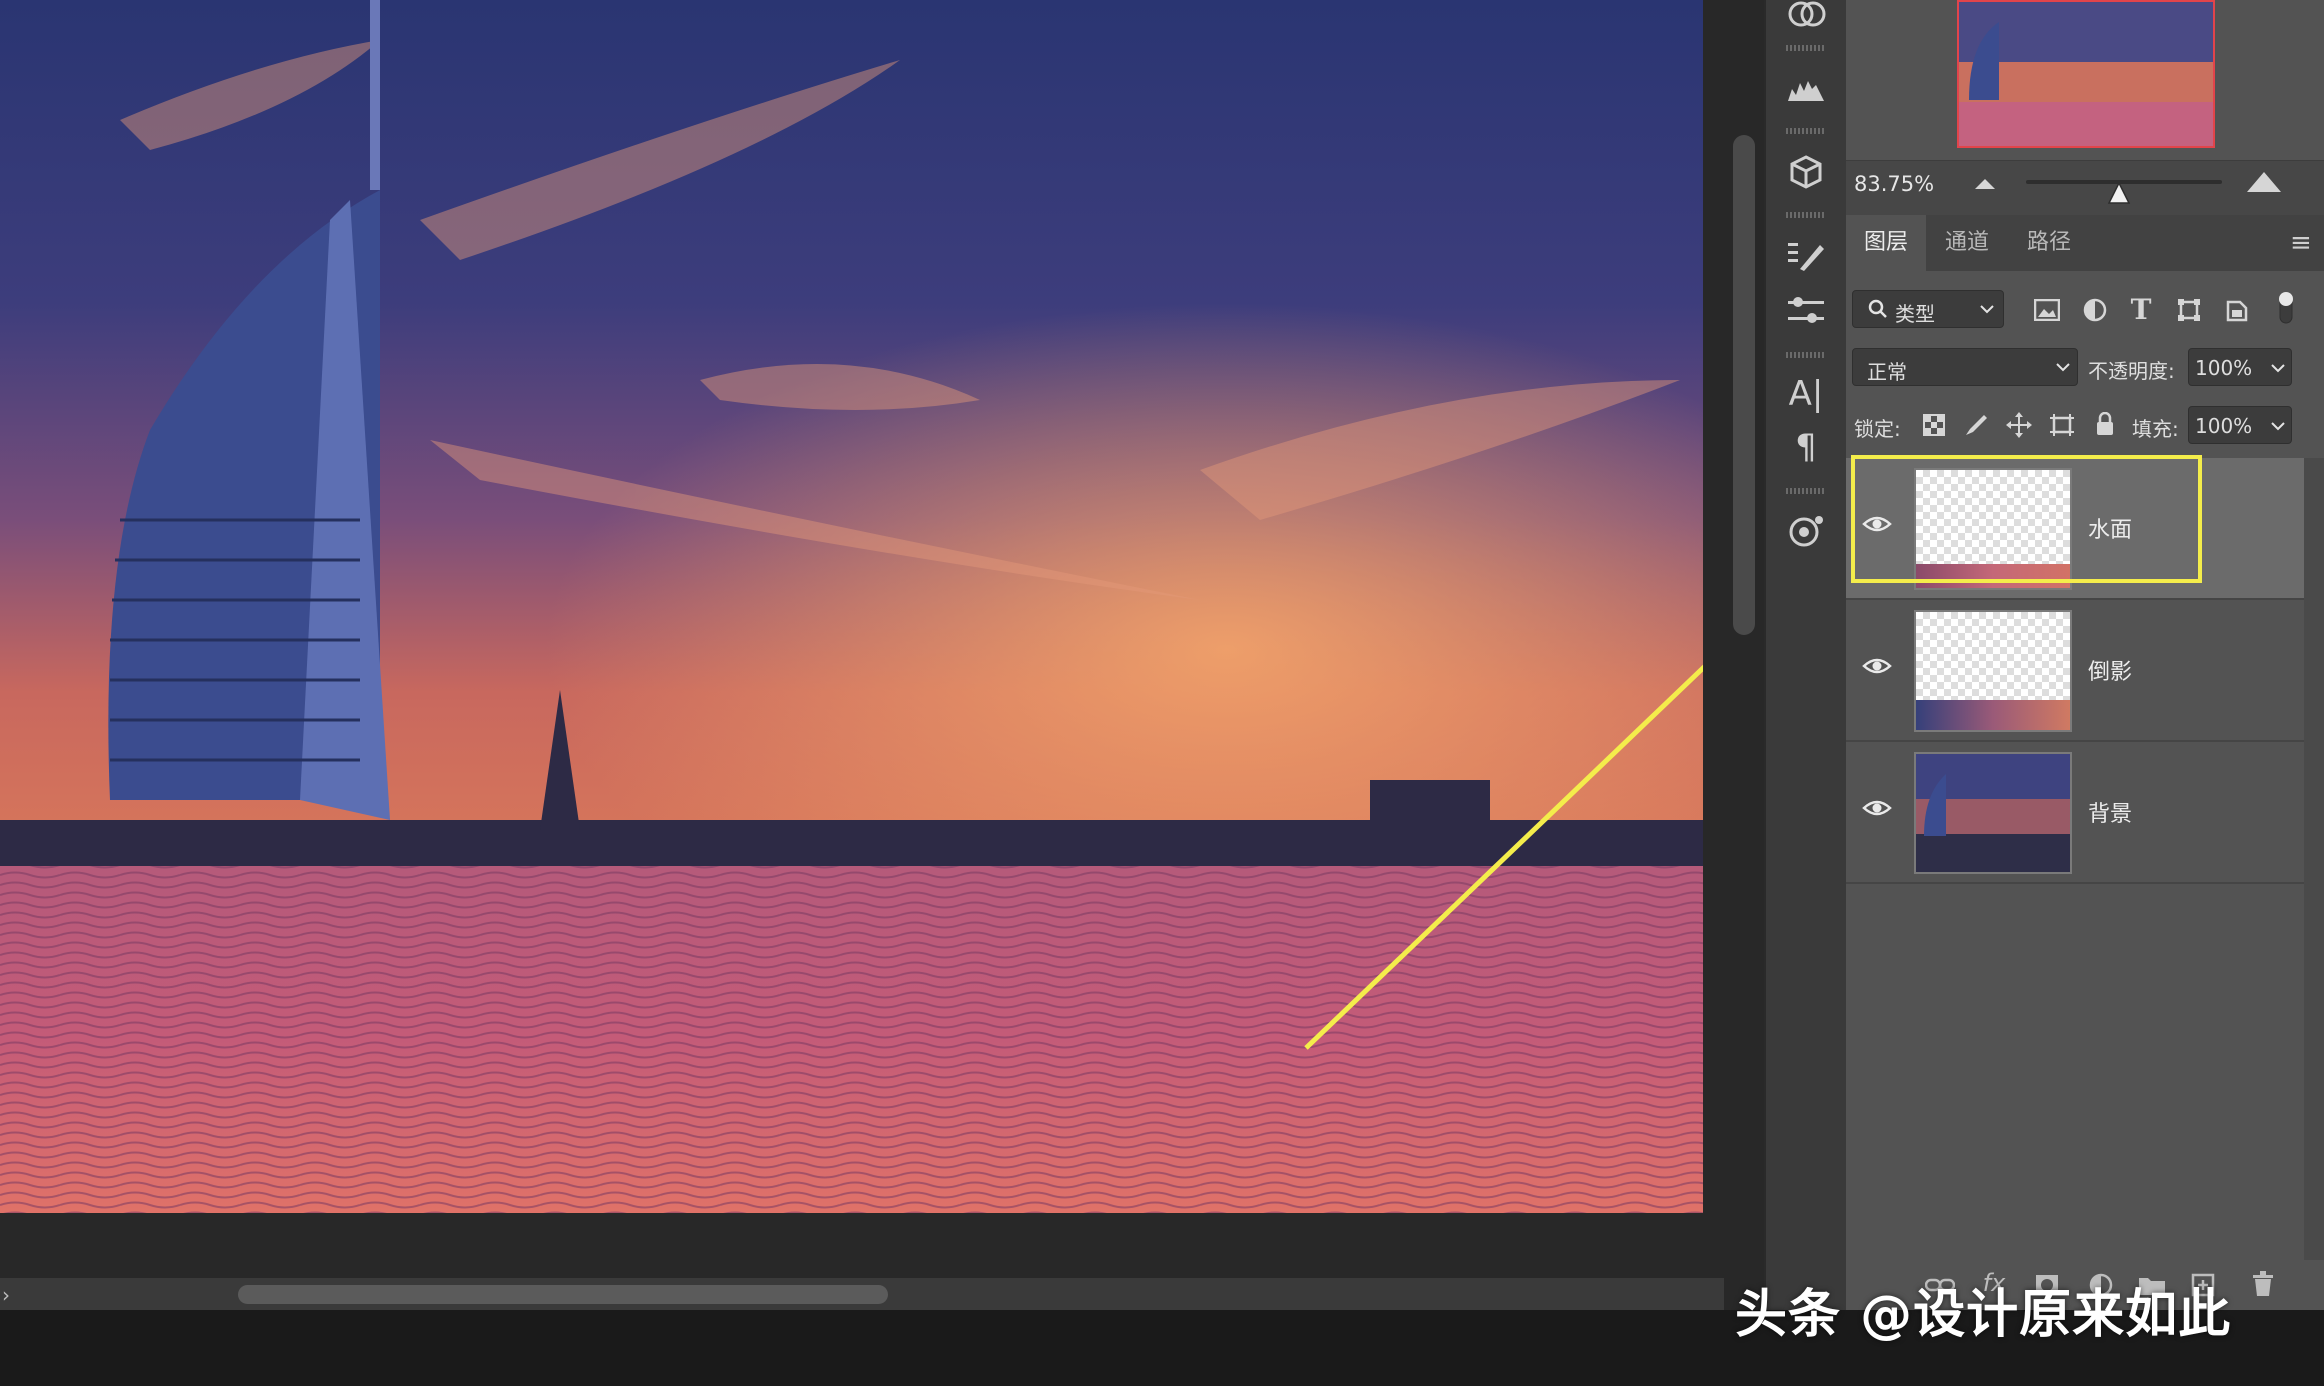  What do you see at coordinates (2286, 308) in the screenshot?
I see `filter-toggle` at bounding box center [2286, 308].